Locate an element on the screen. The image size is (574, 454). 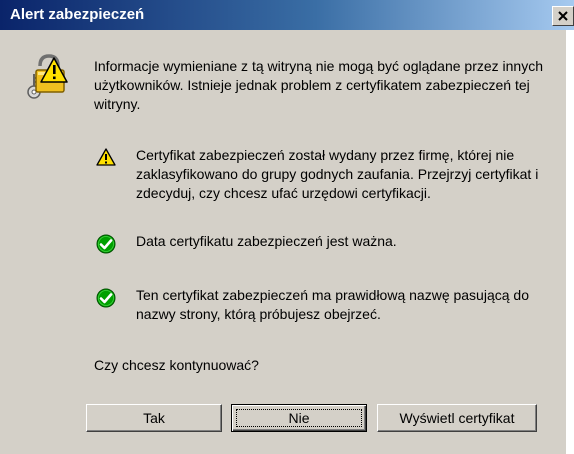
view-certificate-button-label: Wyświetl certyfikat is located at coordinates (457, 418).